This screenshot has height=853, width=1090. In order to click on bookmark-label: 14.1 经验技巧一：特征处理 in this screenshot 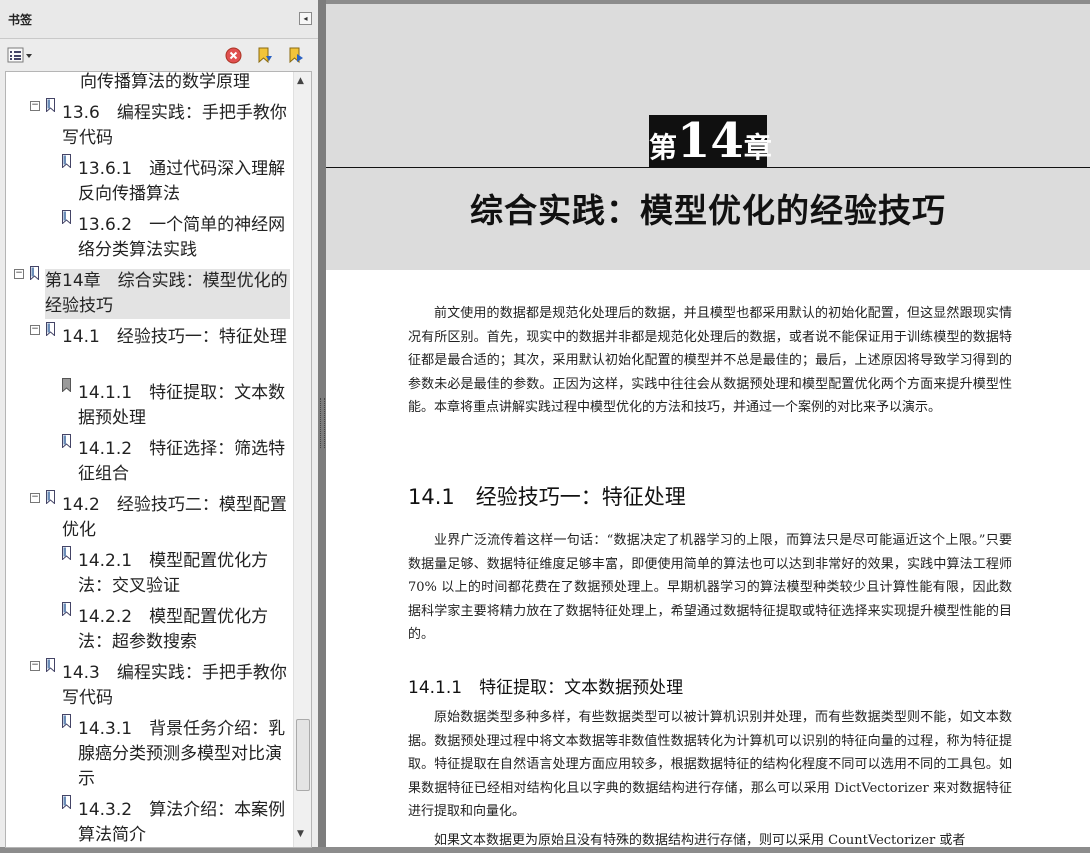, I will do `click(174, 337)`.